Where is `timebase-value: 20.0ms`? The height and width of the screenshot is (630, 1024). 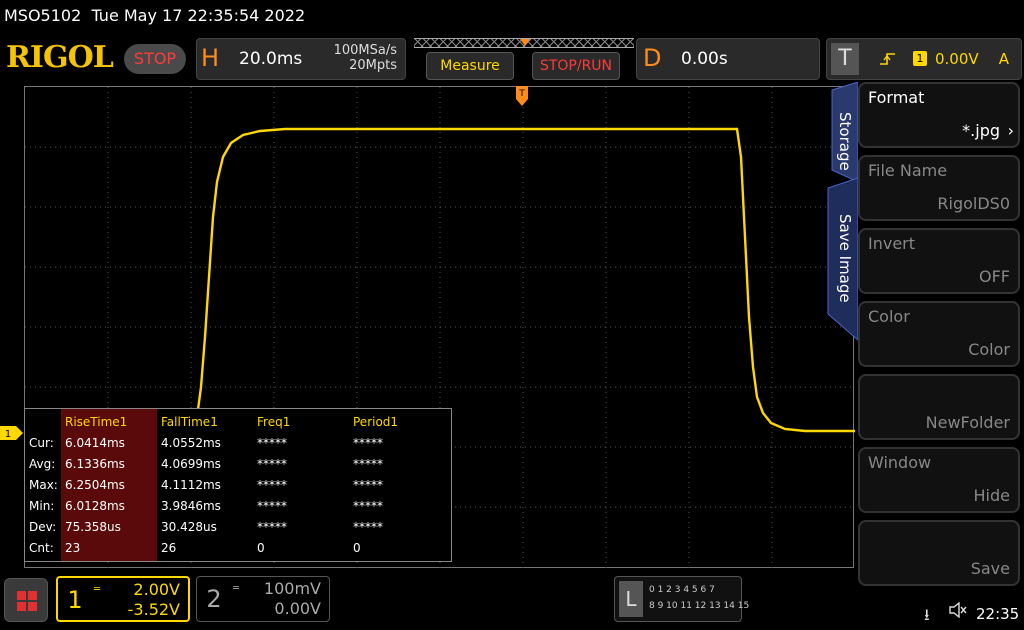 timebase-value: 20.0ms is located at coordinates (271, 59).